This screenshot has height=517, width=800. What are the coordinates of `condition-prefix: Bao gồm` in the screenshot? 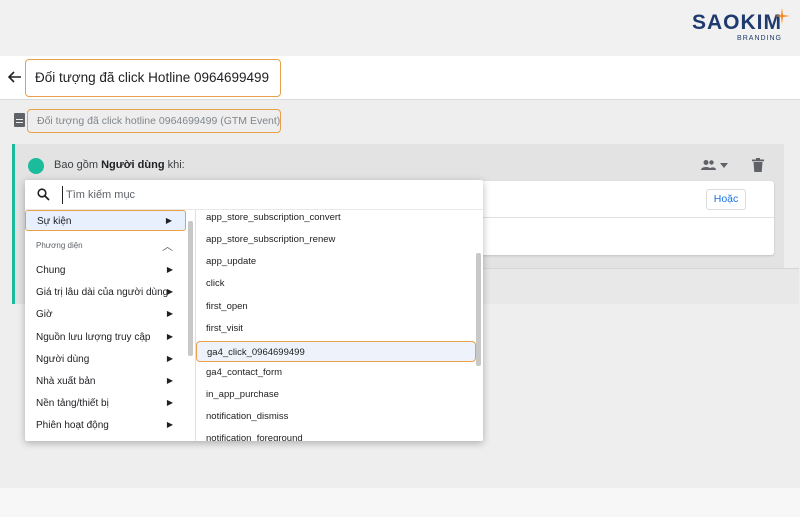 It's located at (78, 165).